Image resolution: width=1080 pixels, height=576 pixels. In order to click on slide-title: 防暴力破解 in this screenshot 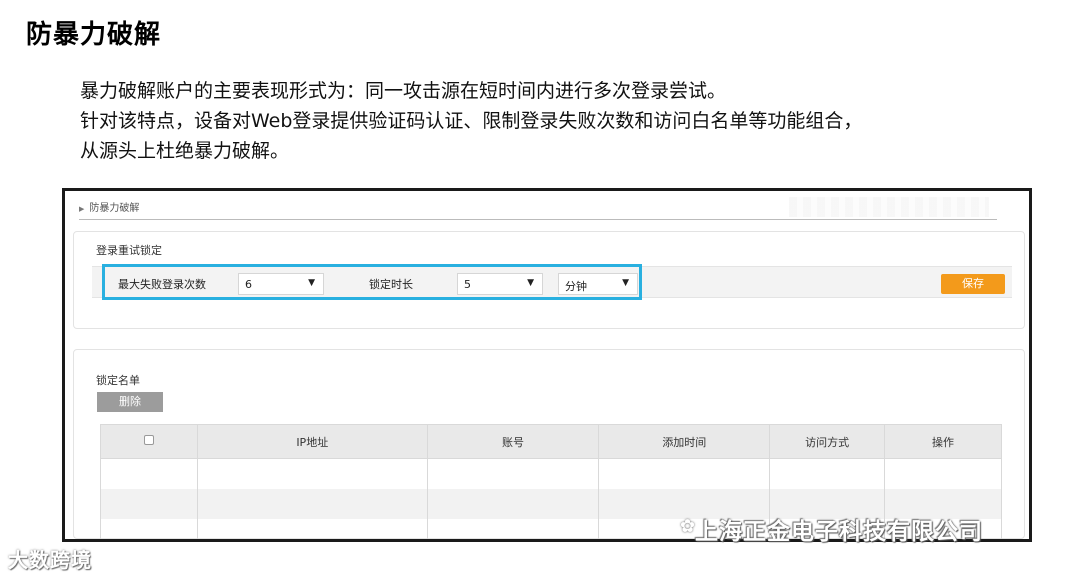, I will do `click(94, 35)`.